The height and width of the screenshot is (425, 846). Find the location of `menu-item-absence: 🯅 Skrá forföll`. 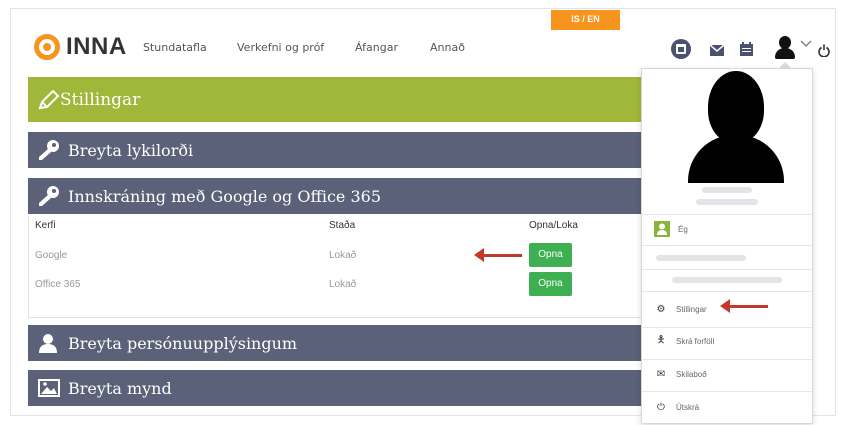

menu-item-absence: 🯅 Skrá forföll is located at coordinates (684, 341).